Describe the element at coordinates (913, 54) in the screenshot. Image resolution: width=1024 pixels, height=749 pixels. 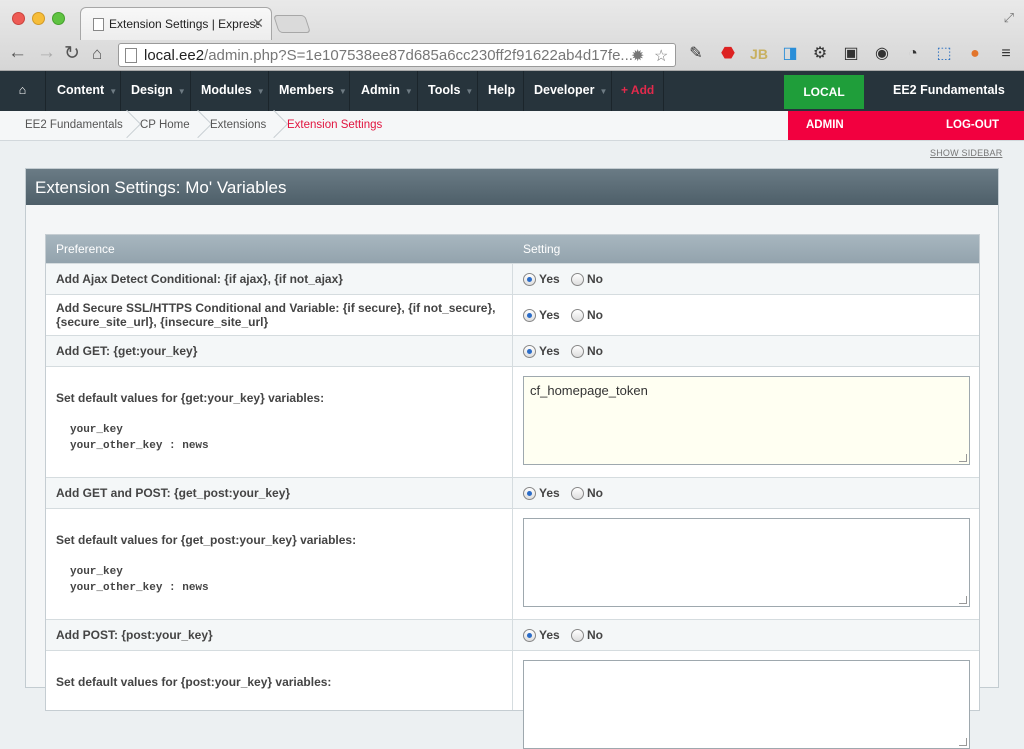
I see `clock-icon: ◔` at that location.